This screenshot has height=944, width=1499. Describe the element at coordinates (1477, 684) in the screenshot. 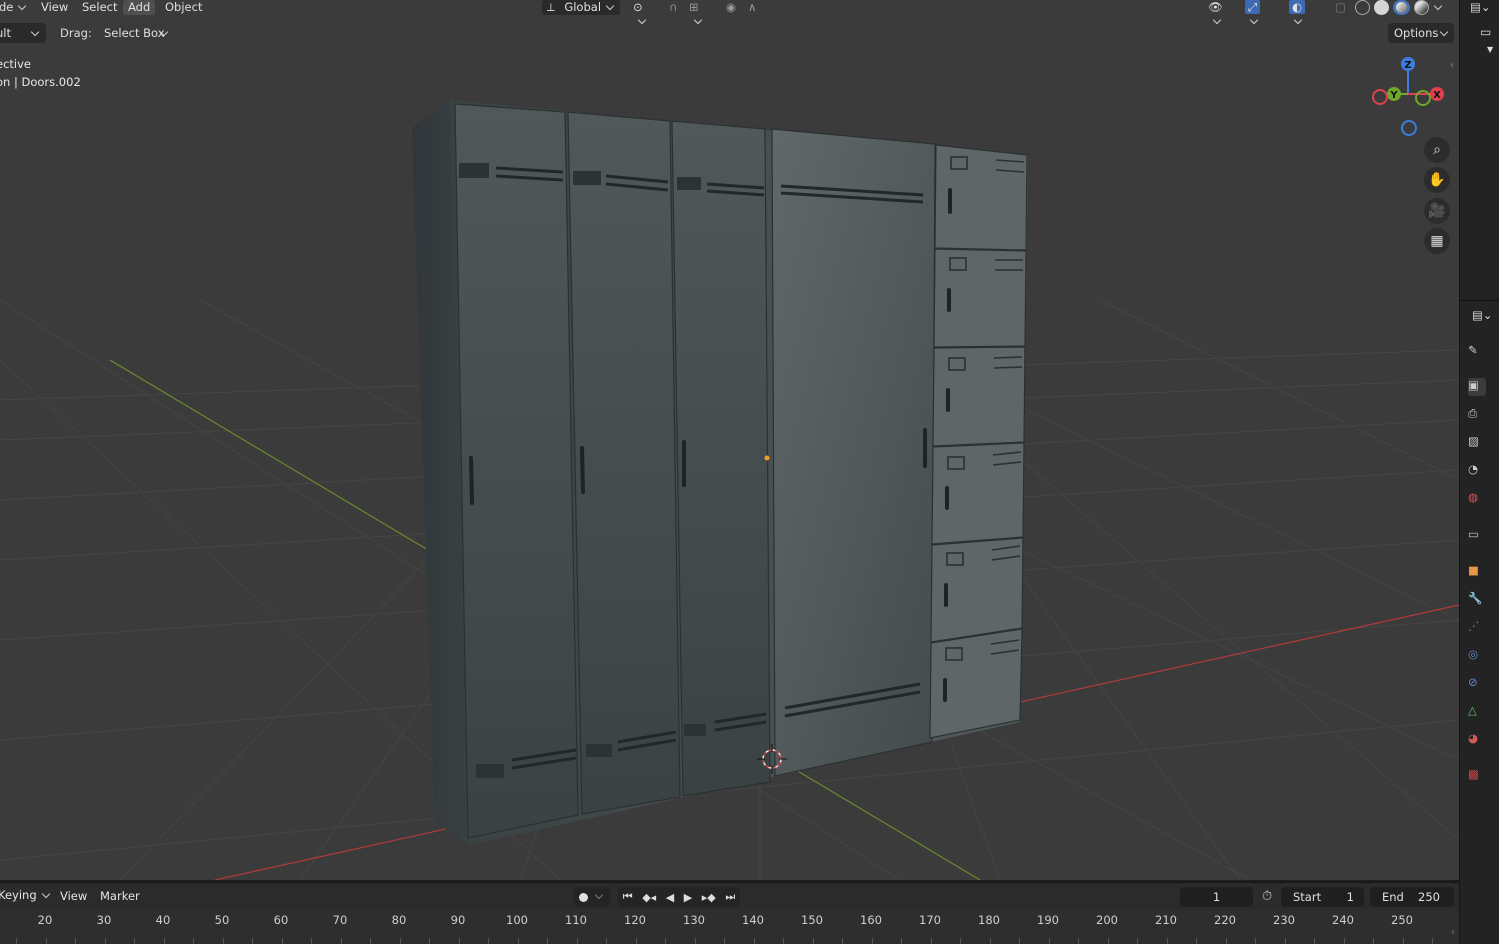

I see `constraints-icon: ⊘` at that location.